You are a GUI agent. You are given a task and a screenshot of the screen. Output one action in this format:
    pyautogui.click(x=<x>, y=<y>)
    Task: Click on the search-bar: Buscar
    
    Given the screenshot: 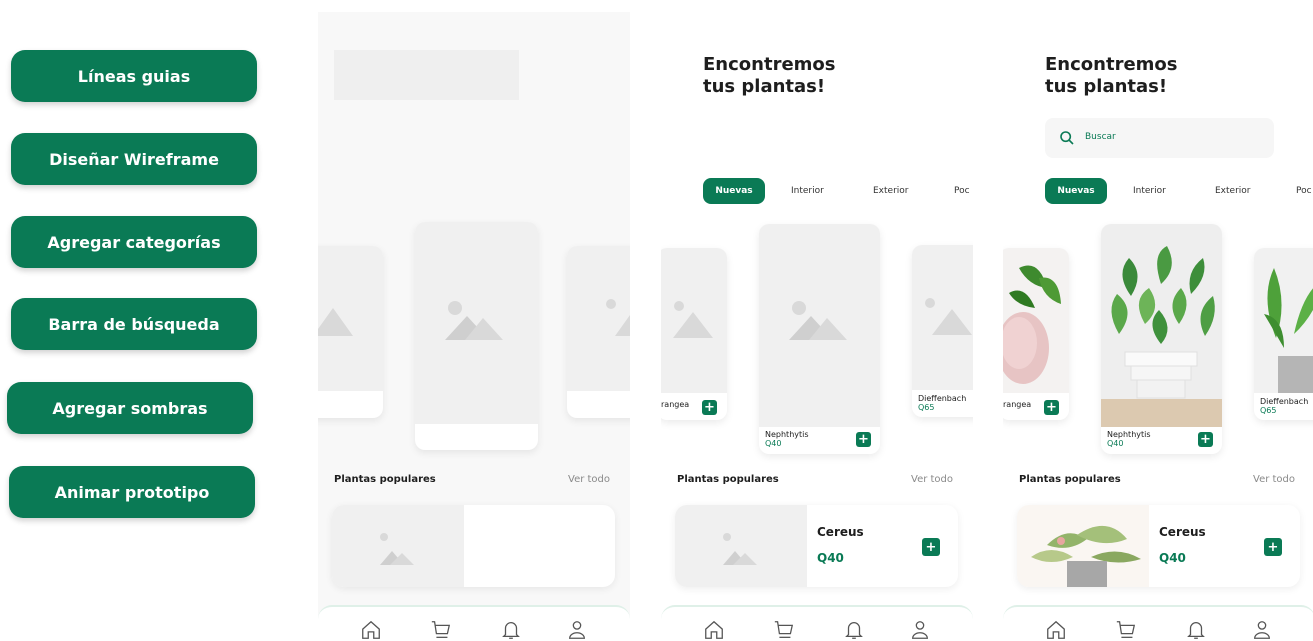 What is the action you would take?
    pyautogui.click(x=1159, y=138)
    